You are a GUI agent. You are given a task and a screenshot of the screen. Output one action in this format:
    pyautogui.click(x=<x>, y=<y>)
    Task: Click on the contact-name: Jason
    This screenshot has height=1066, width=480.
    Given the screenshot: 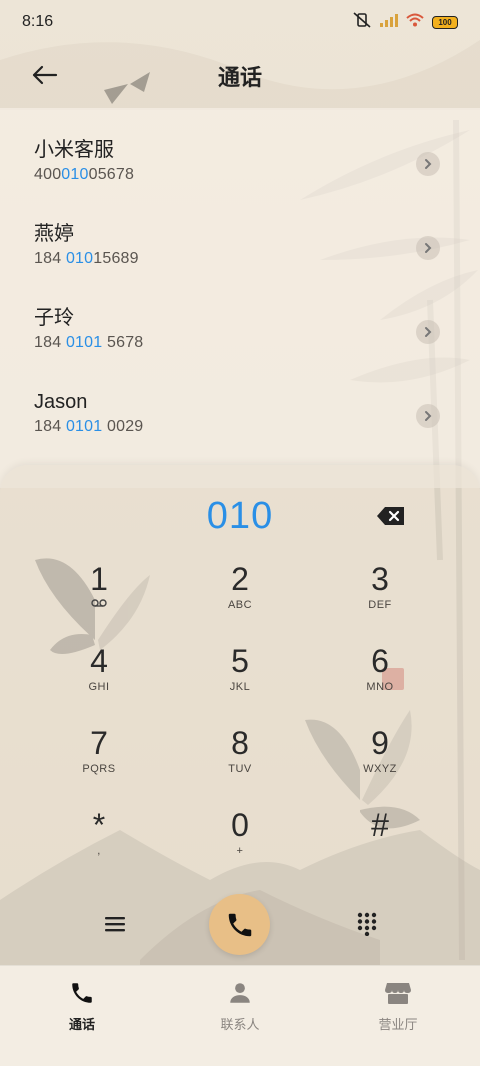 What is the action you would take?
    pyautogui.click(x=61, y=402)
    